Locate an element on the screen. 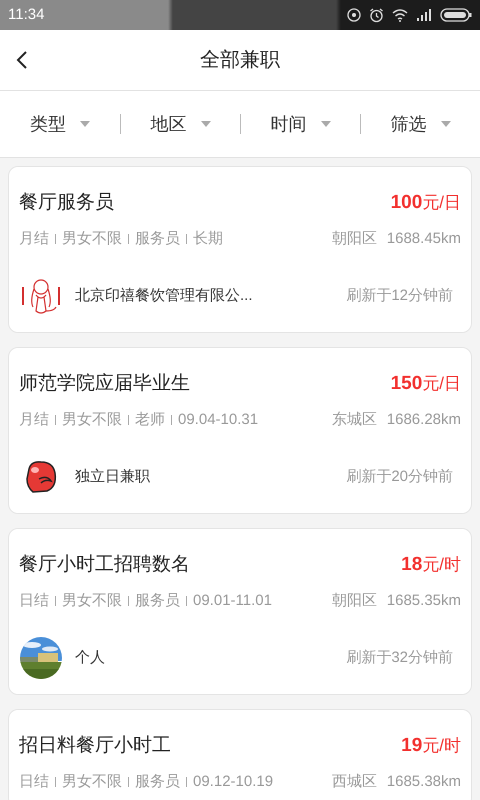  job-district: 东城区 is located at coordinates (354, 420).